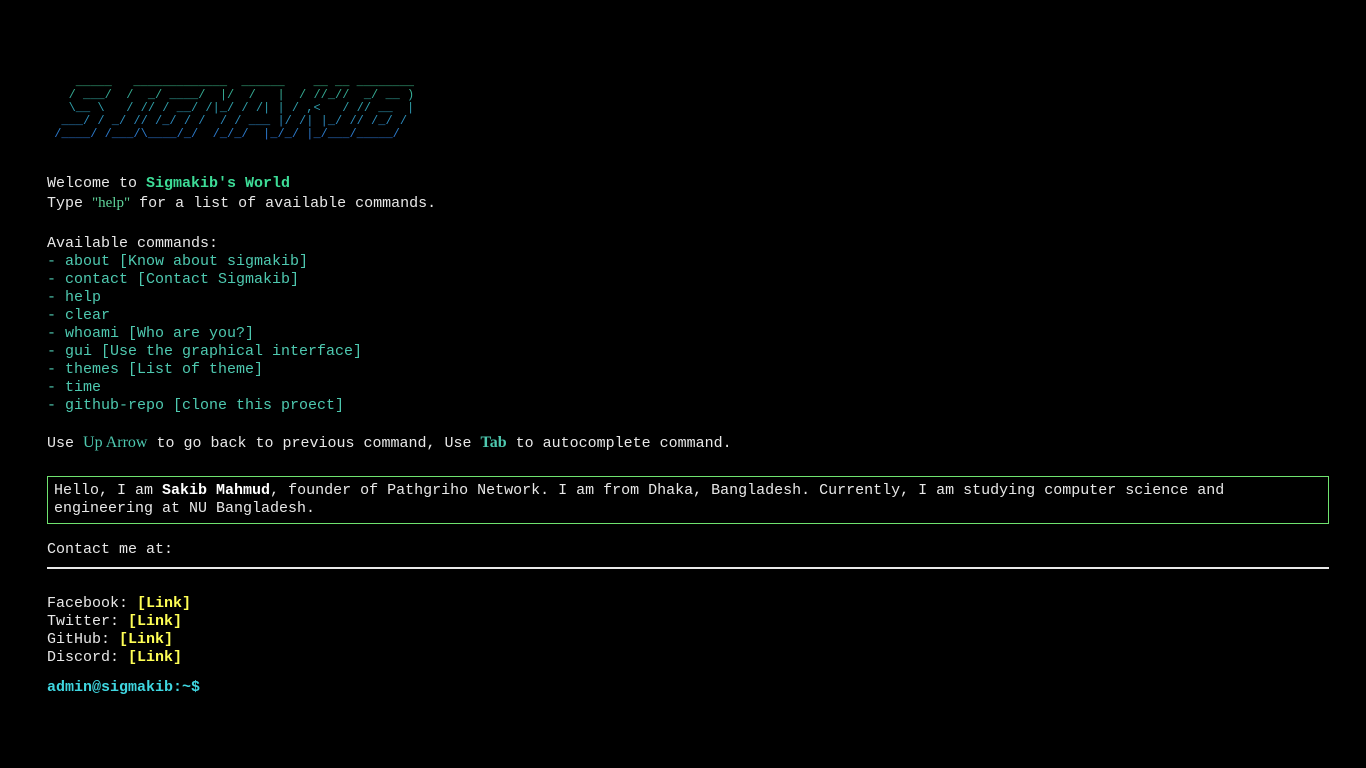 The width and height of the screenshot is (1366, 768). Describe the element at coordinates (283, 203) in the screenshot. I see `help-instruction-suffix: for a list of available commands.` at that location.